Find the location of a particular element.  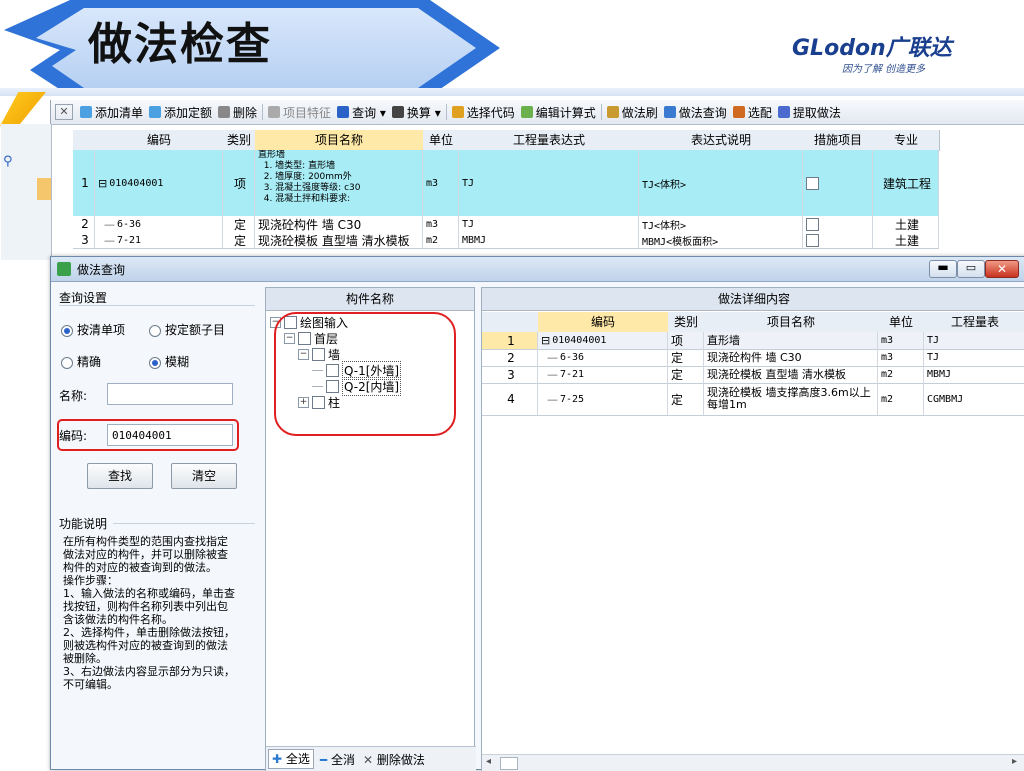

close-button: ✕ is located at coordinates (1002, 269).